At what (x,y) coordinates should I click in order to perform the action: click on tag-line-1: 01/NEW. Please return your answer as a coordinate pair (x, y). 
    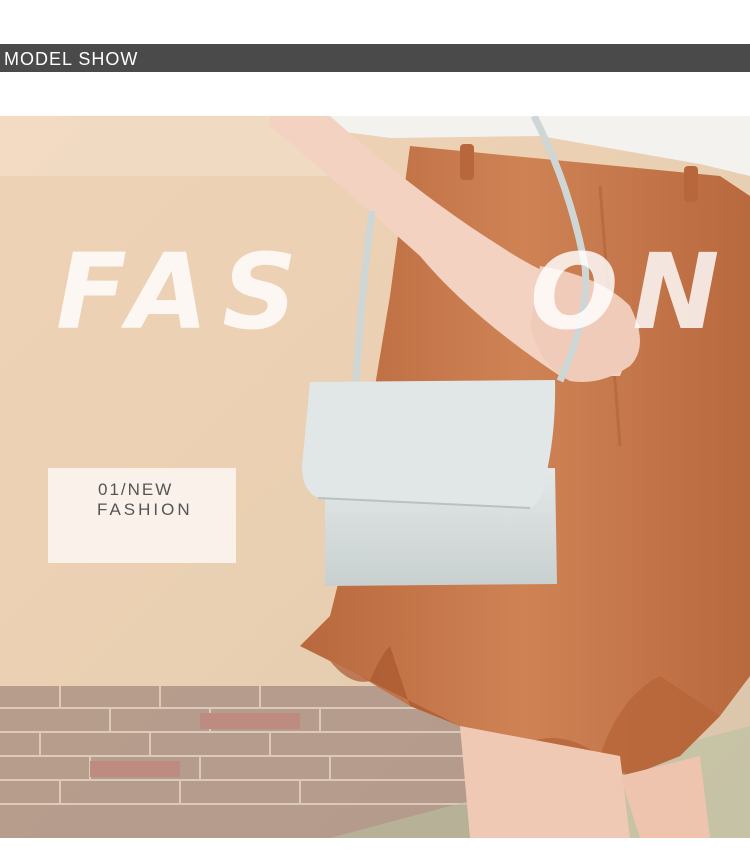
    Looking at the image, I should click on (136, 489).